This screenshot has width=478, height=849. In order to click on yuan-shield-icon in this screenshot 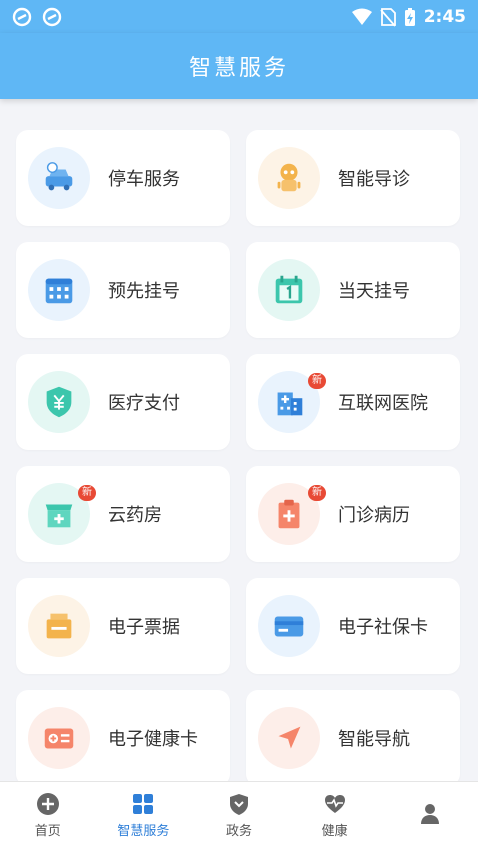, I will do `click(59, 402)`.